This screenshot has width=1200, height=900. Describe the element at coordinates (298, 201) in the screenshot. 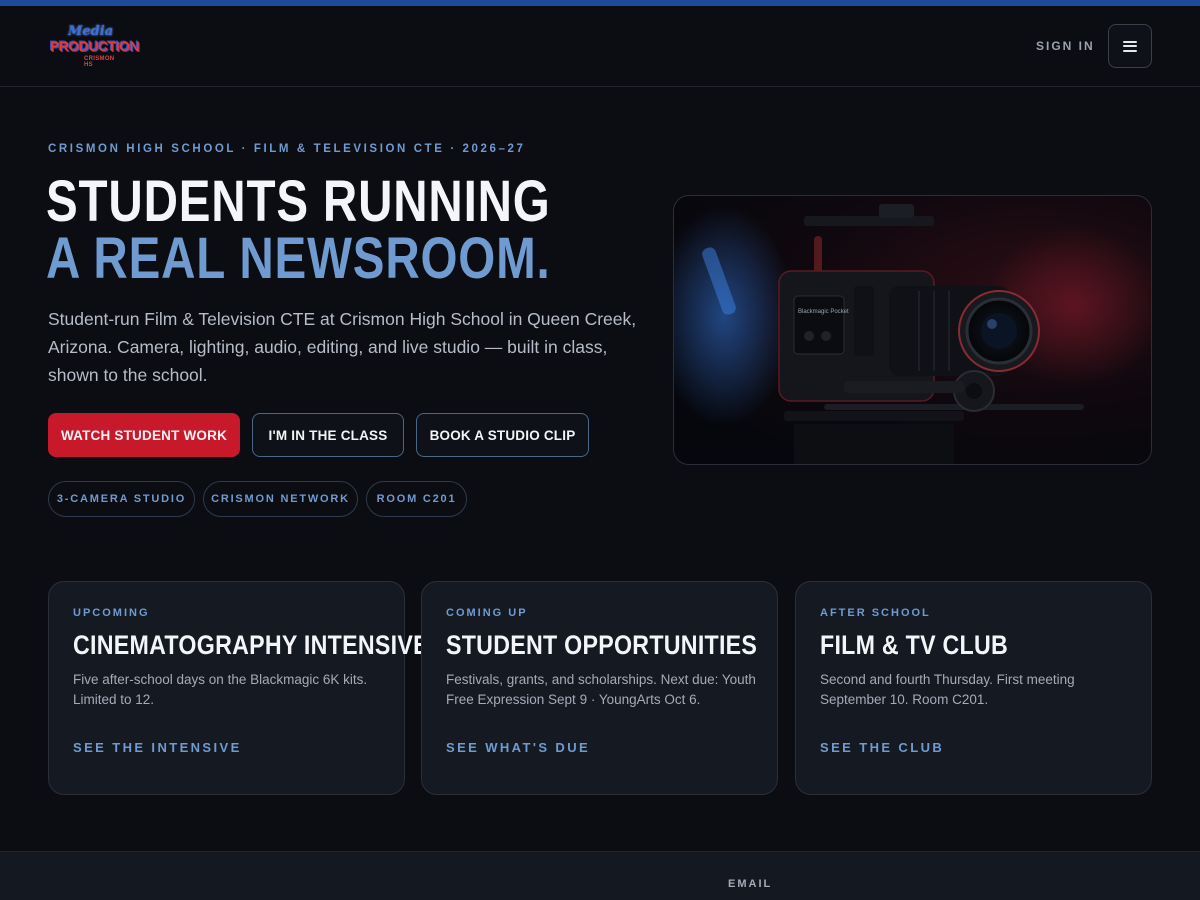

I see `hero-title-line-1: STUDENTS RUNNING` at that location.